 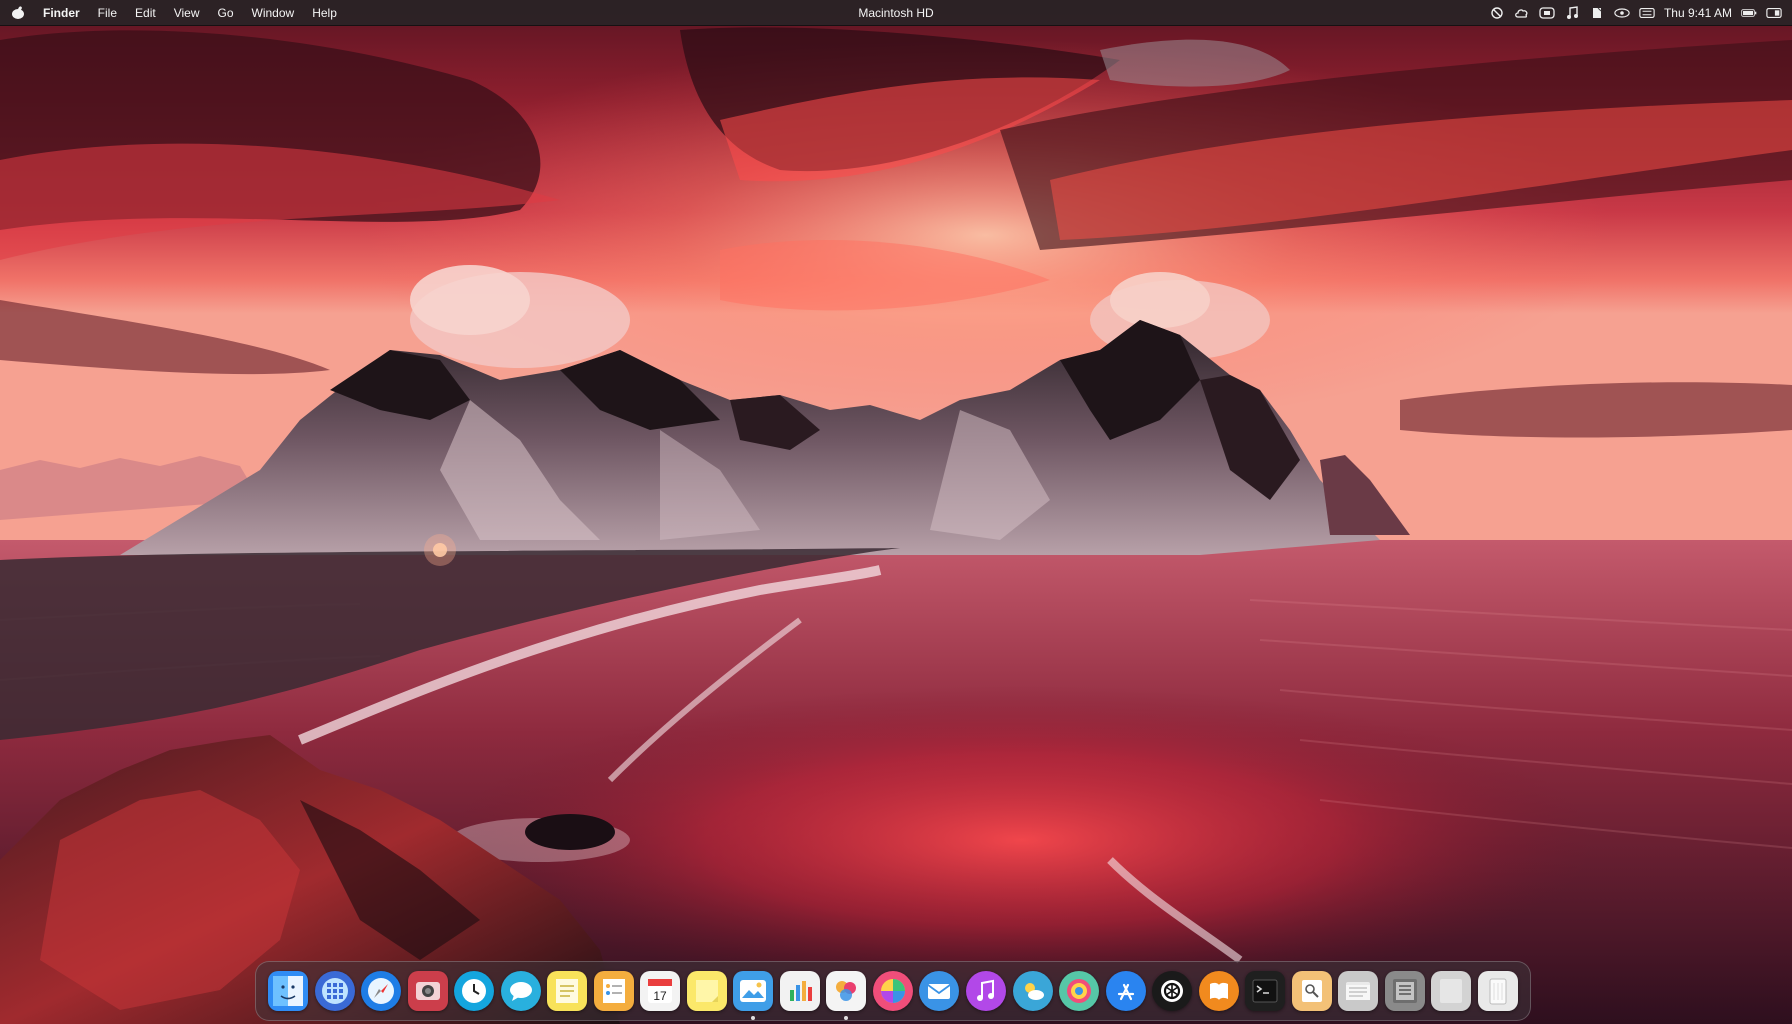 What do you see at coordinates (661, 996) in the screenshot?
I see `svg-text: 17` at bounding box center [661, 996].